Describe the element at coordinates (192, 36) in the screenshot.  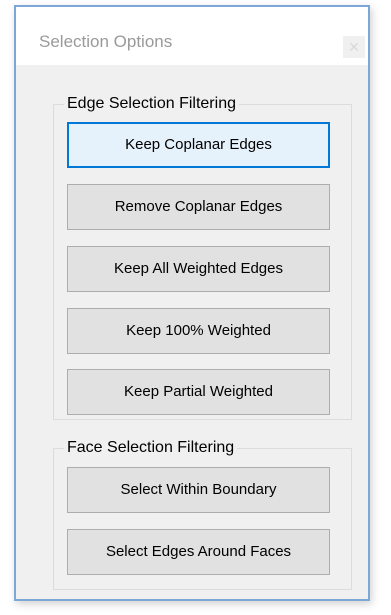
I see `title-bar: Selection Options ✕` at that location.